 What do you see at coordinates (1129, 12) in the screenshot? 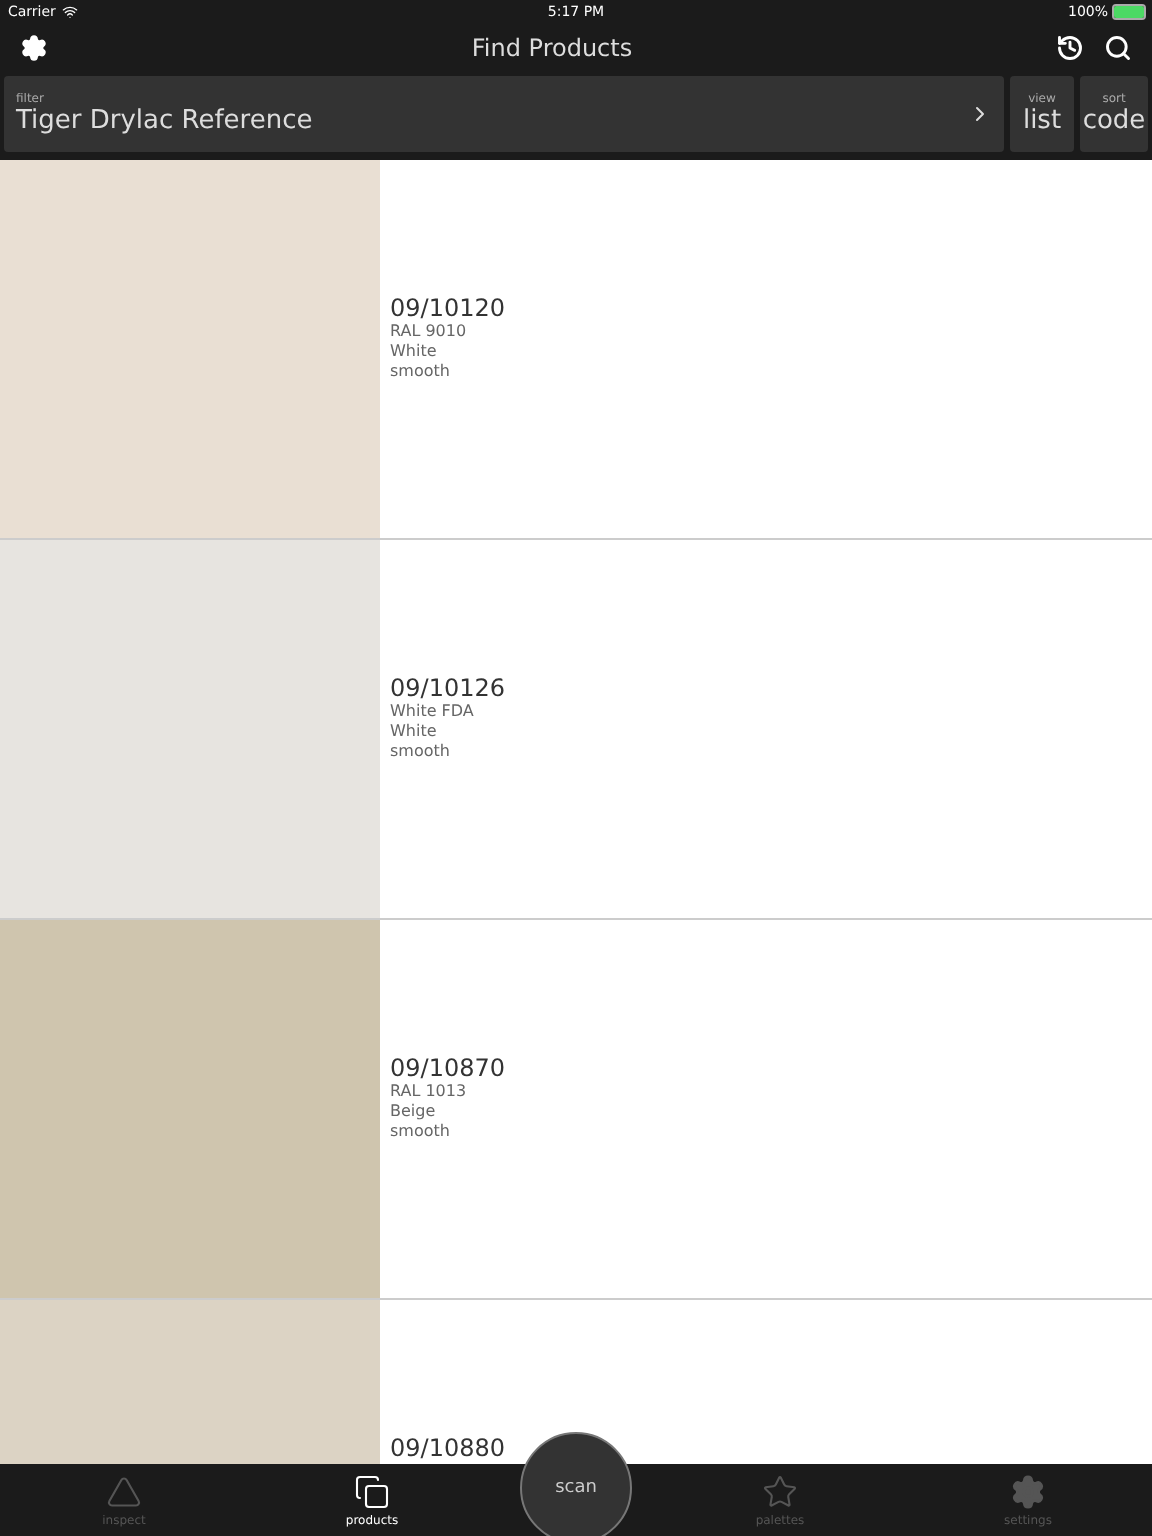
I see `battery-icon` at bounding box center [1129, 12].